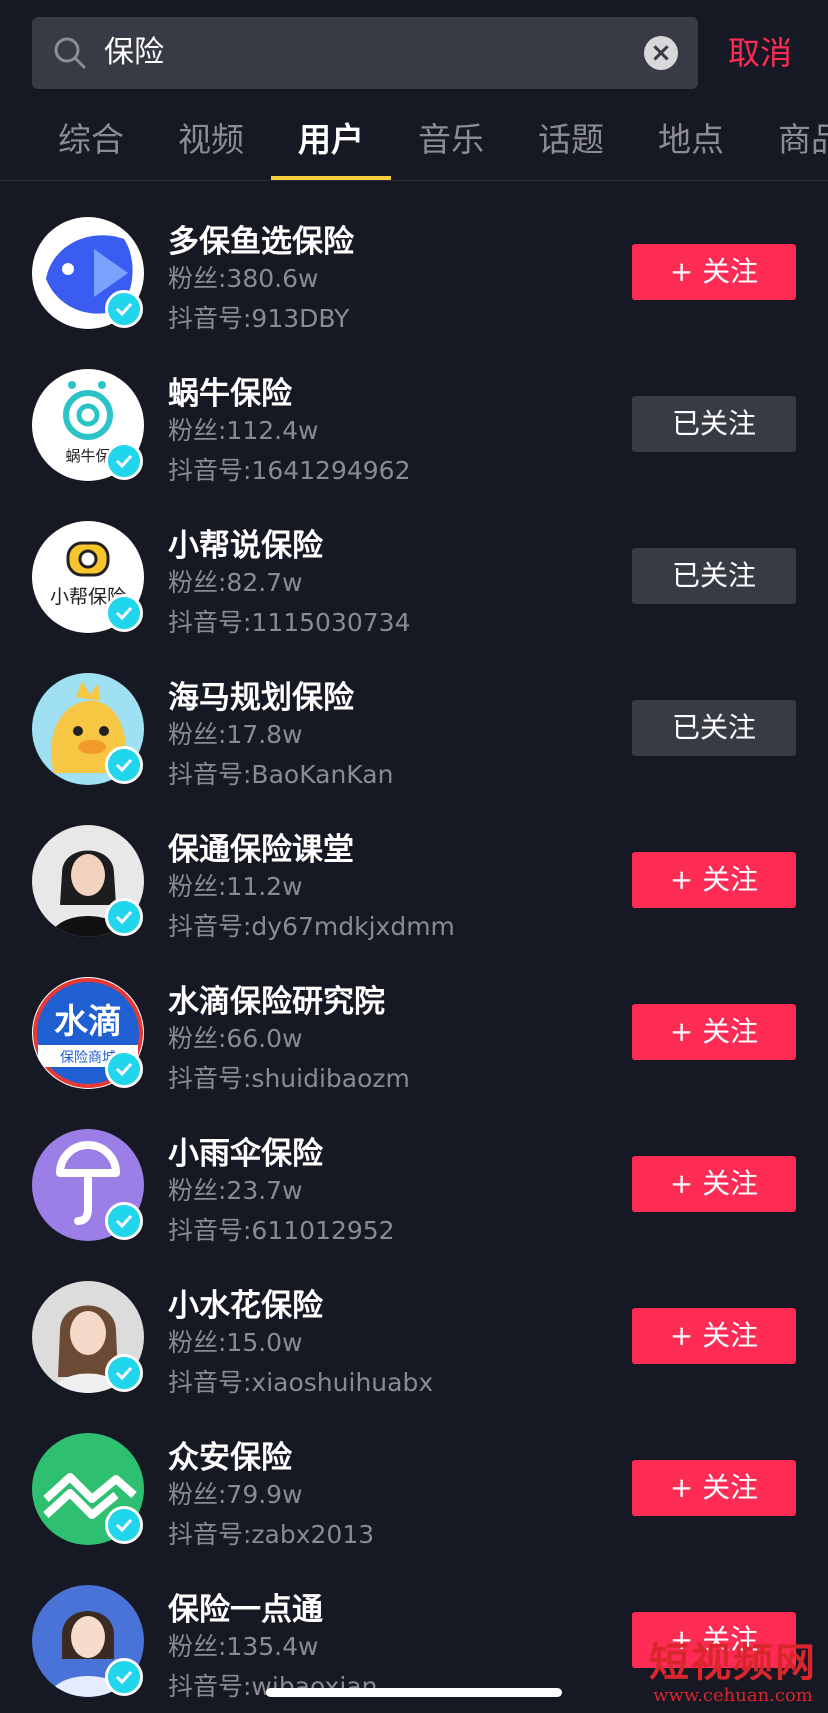 The height and width of the screenshot is (1713, 828). Describe the element at coordinates (230, 1458) in the screenshot. I see `user-name: 众安保险` at that location.